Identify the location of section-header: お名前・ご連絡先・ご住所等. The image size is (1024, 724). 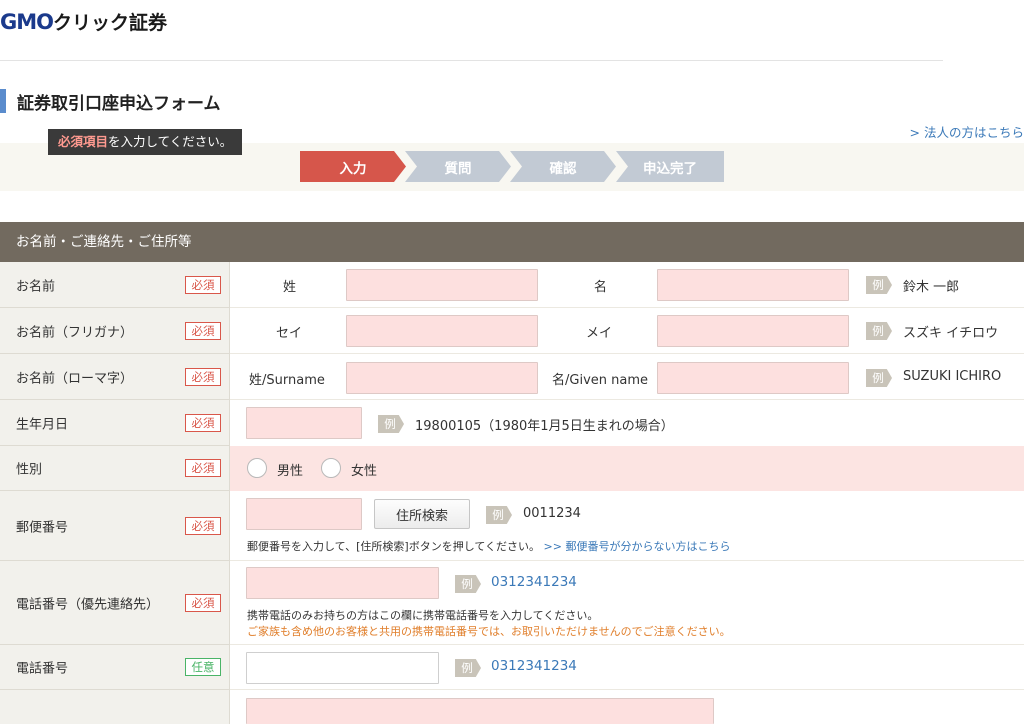
(512, 242).